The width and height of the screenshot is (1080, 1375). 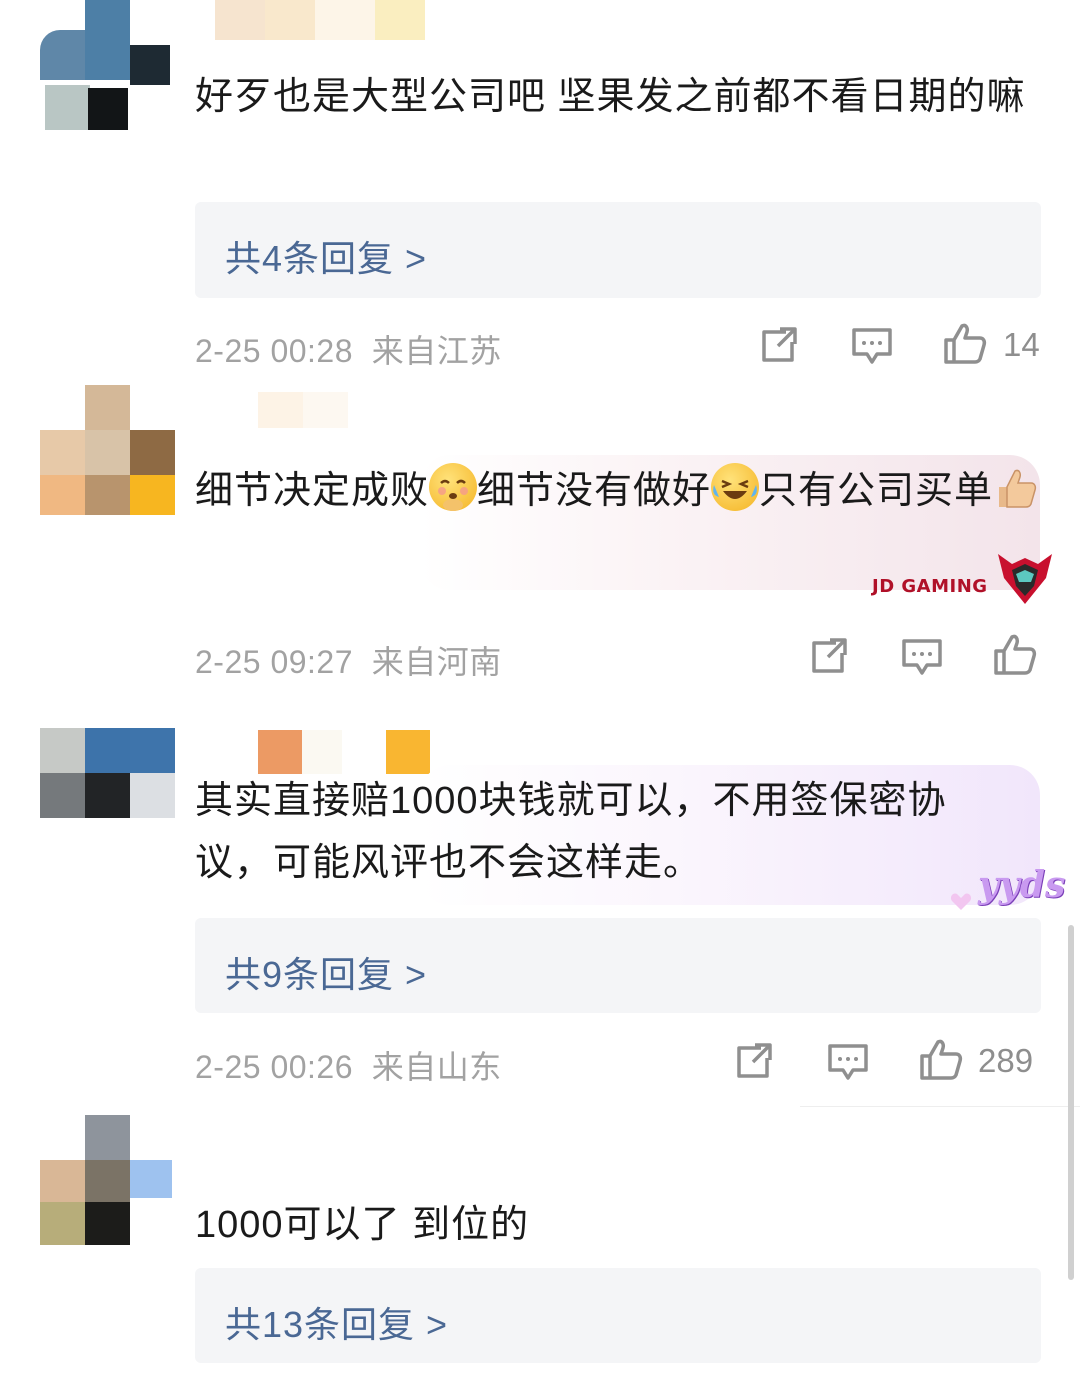 What do you see at coordinates (1022, 885) in the screenshot?
I see `badge-label: yyds` at bounding box center [1022, 885].